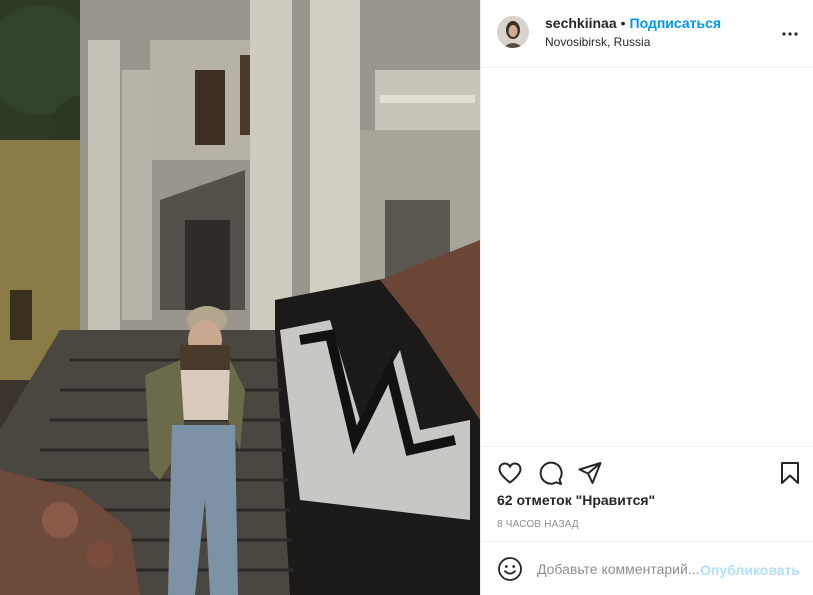 Image resolution: width=813 pixels, height=595 pixels. What do you see at coordinates (619, 569) in the screenshot?
I see `comment-input` at bounding box center [619, 569].